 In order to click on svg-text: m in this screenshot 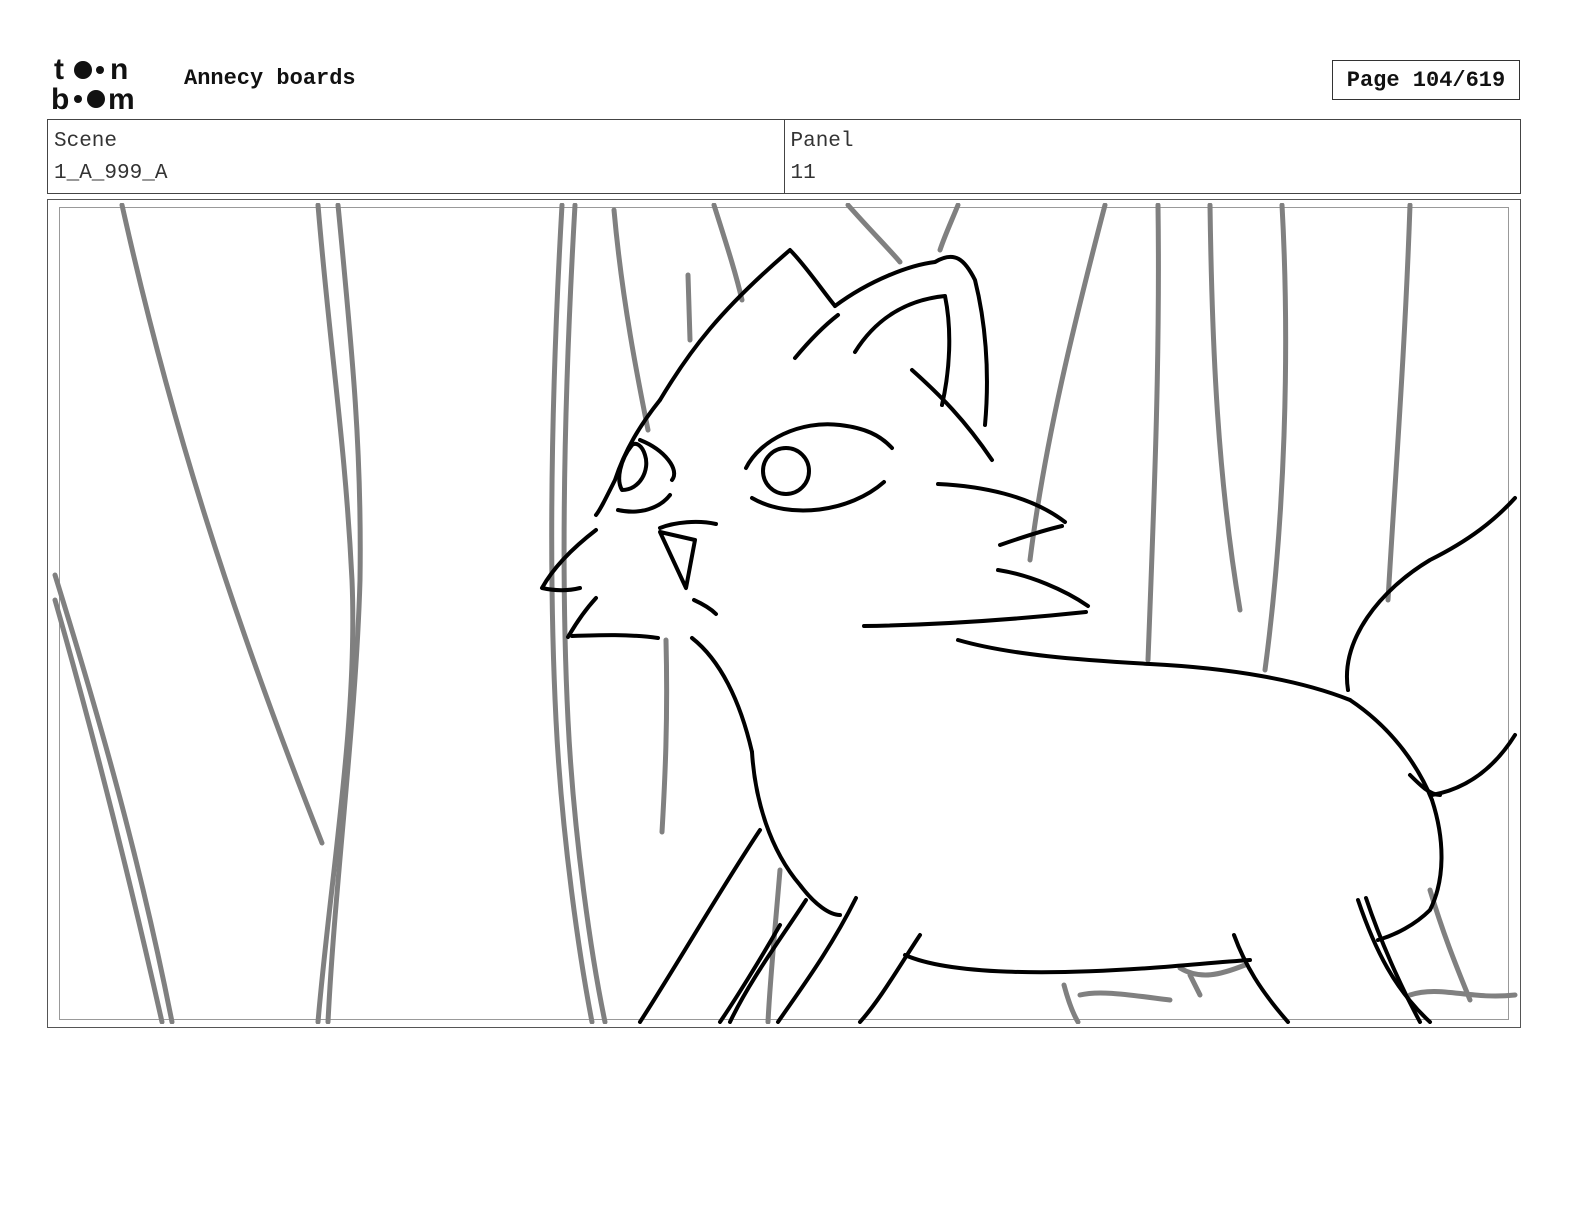, I will do `click(121, 97)`.